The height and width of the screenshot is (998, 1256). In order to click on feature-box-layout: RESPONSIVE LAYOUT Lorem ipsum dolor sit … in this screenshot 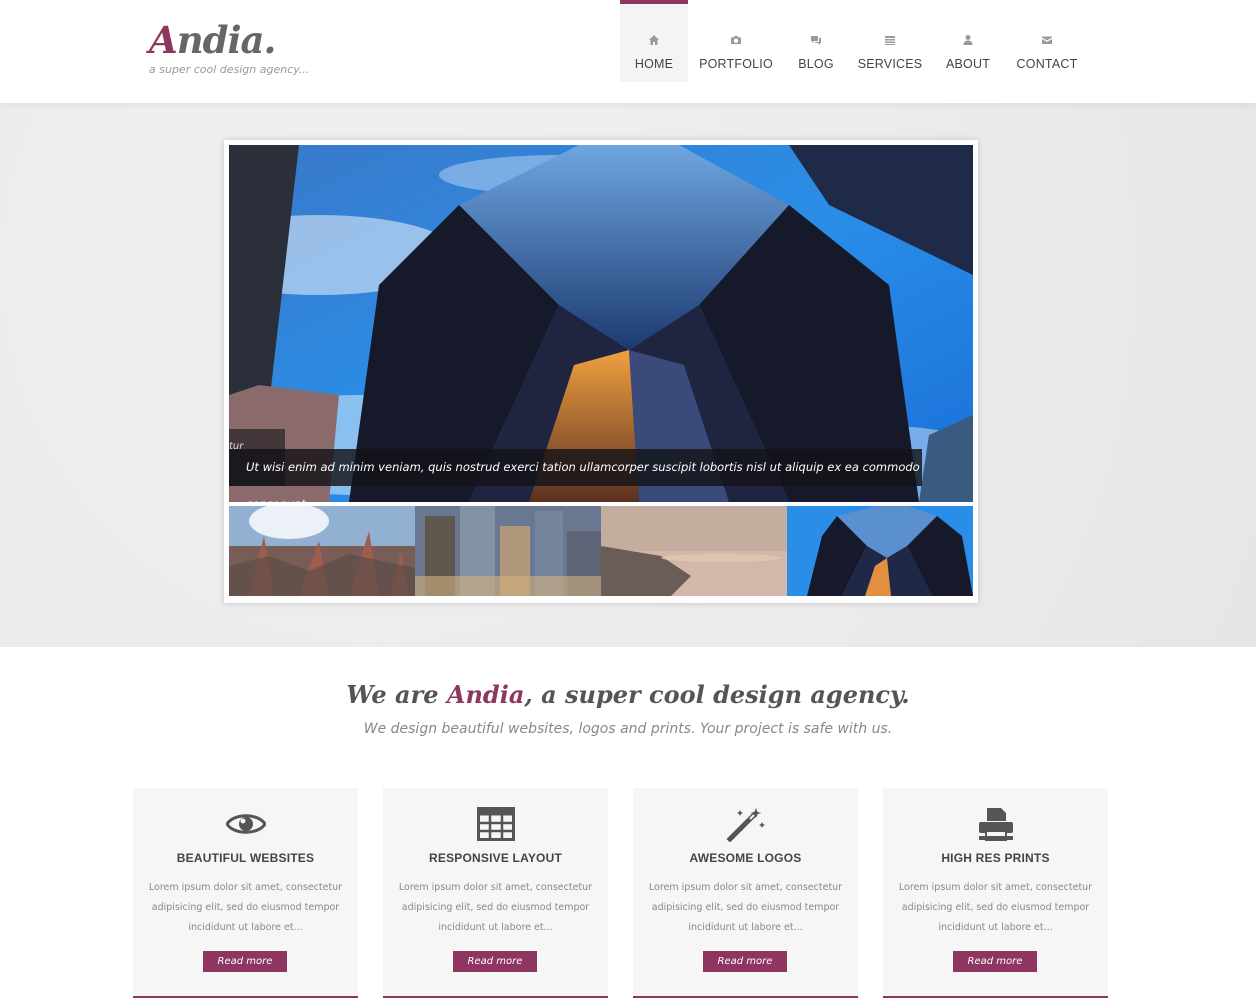, I will do `click(495, 893)`.